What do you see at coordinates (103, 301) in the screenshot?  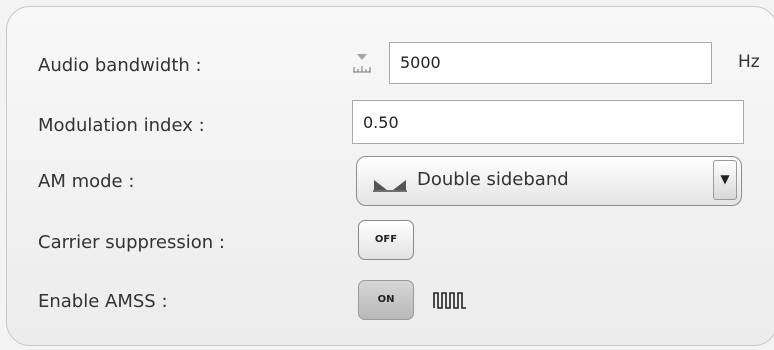 I see `enable-amss-label: Enable AMSS :` at bounding box center [103, 301].